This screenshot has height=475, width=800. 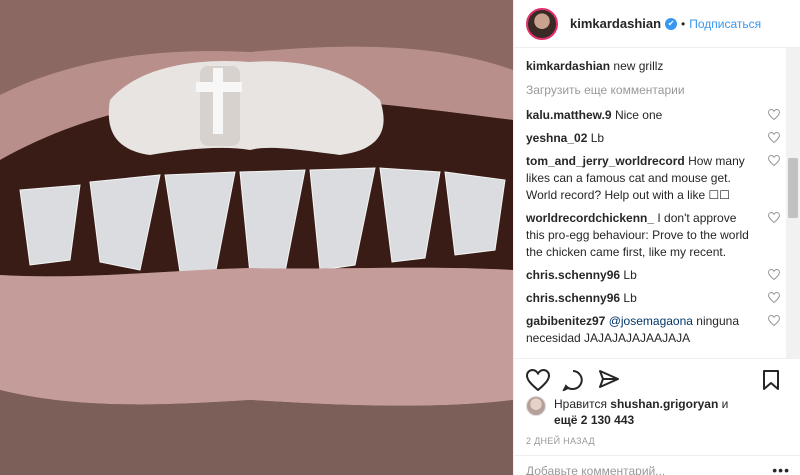 What do you see at coordinates (569, 115) in the screenshot?
I see `comment-username: kalu.matthew.9` at bounding box center [569, 115].